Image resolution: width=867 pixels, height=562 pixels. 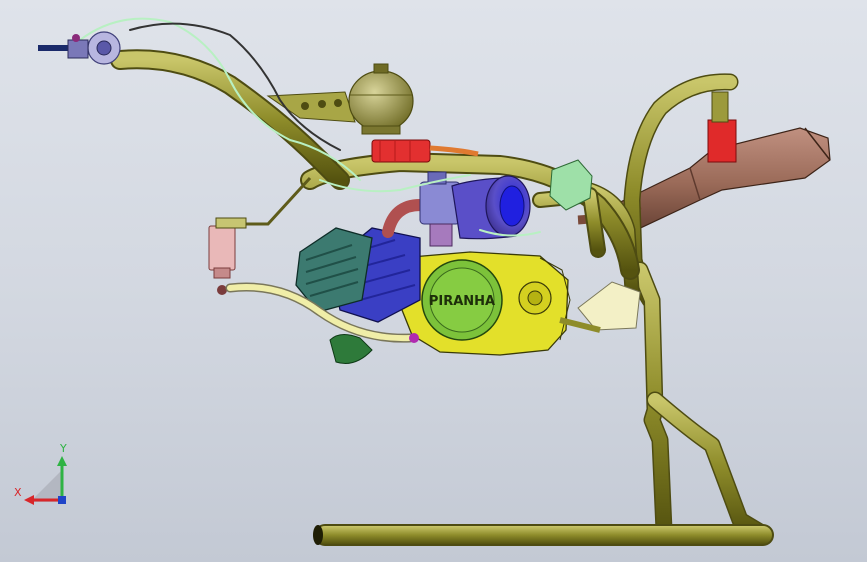 What do you see at coordinates (63, 448) in the screenshot?
I see `triad-y-label: Y` at bounding box center [63, 448].